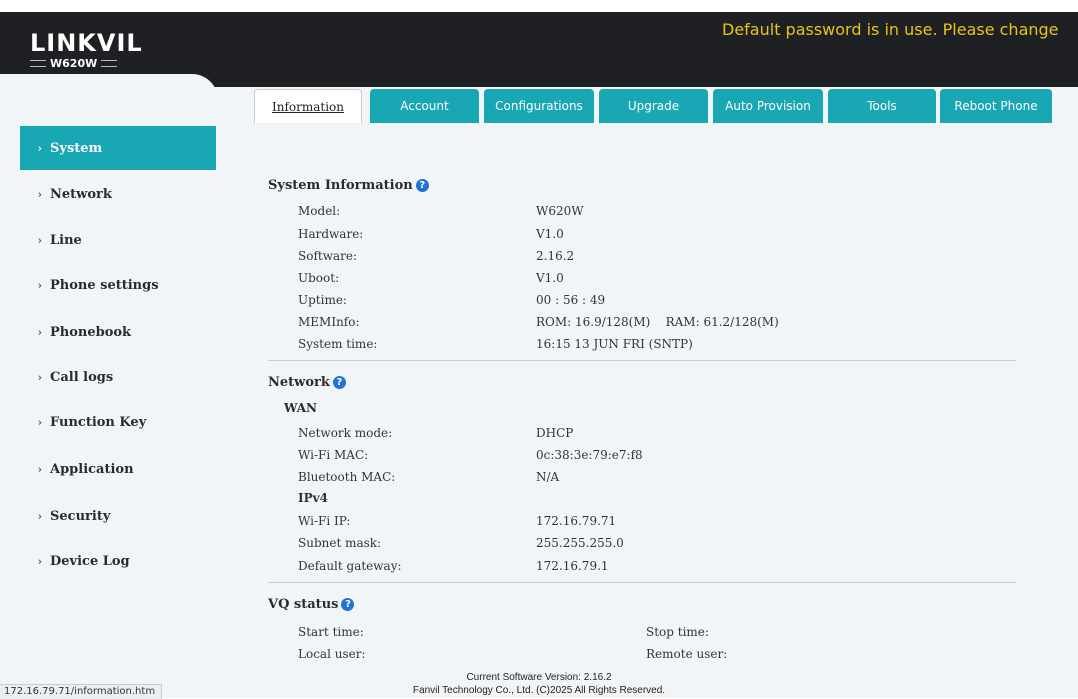 The width and height of the screenshot is (1078, 699). I want to click on field-label: Wi-Fi MAC:, so click(333, 455).